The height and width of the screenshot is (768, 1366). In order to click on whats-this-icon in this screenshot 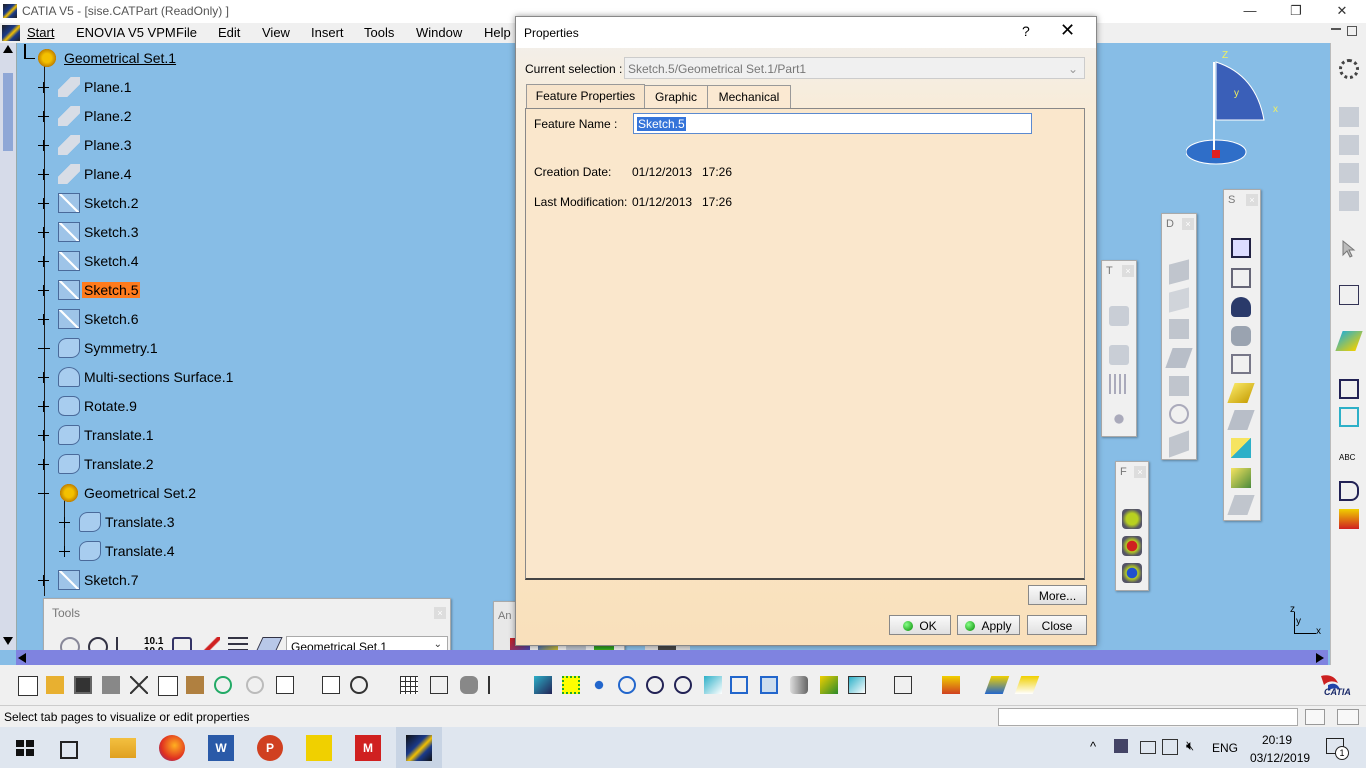, I will do `click(285, 685)`.